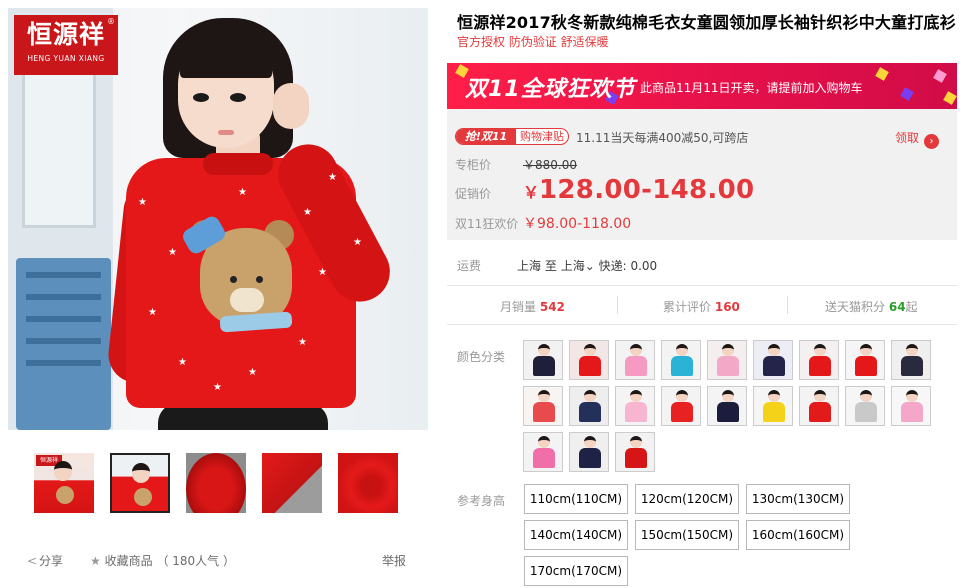 This screenshot has height=588, width=970. What do you see at coordinates (226, 58) in the screenshot?
I see `model-bangs` at bounding box center [226, 58].